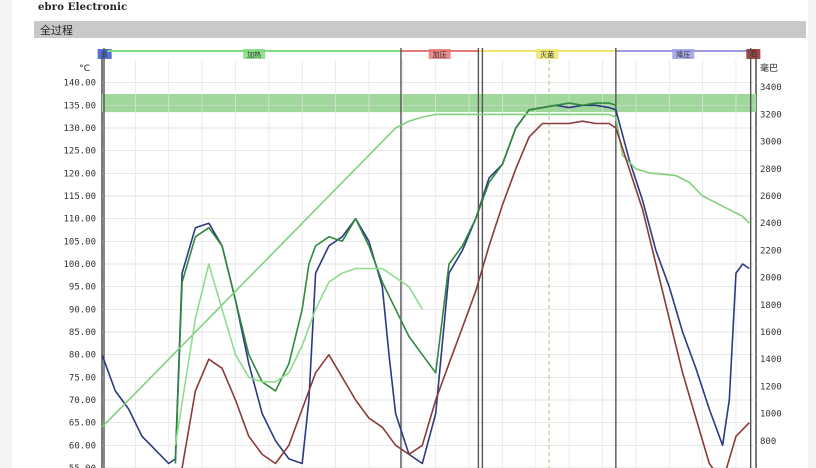 This screenshot has height=468, width=816. What do you see at coordinates (254, 54) in the screenshot?
I see `phase-label: 加热` at bounding box center [254, 54].